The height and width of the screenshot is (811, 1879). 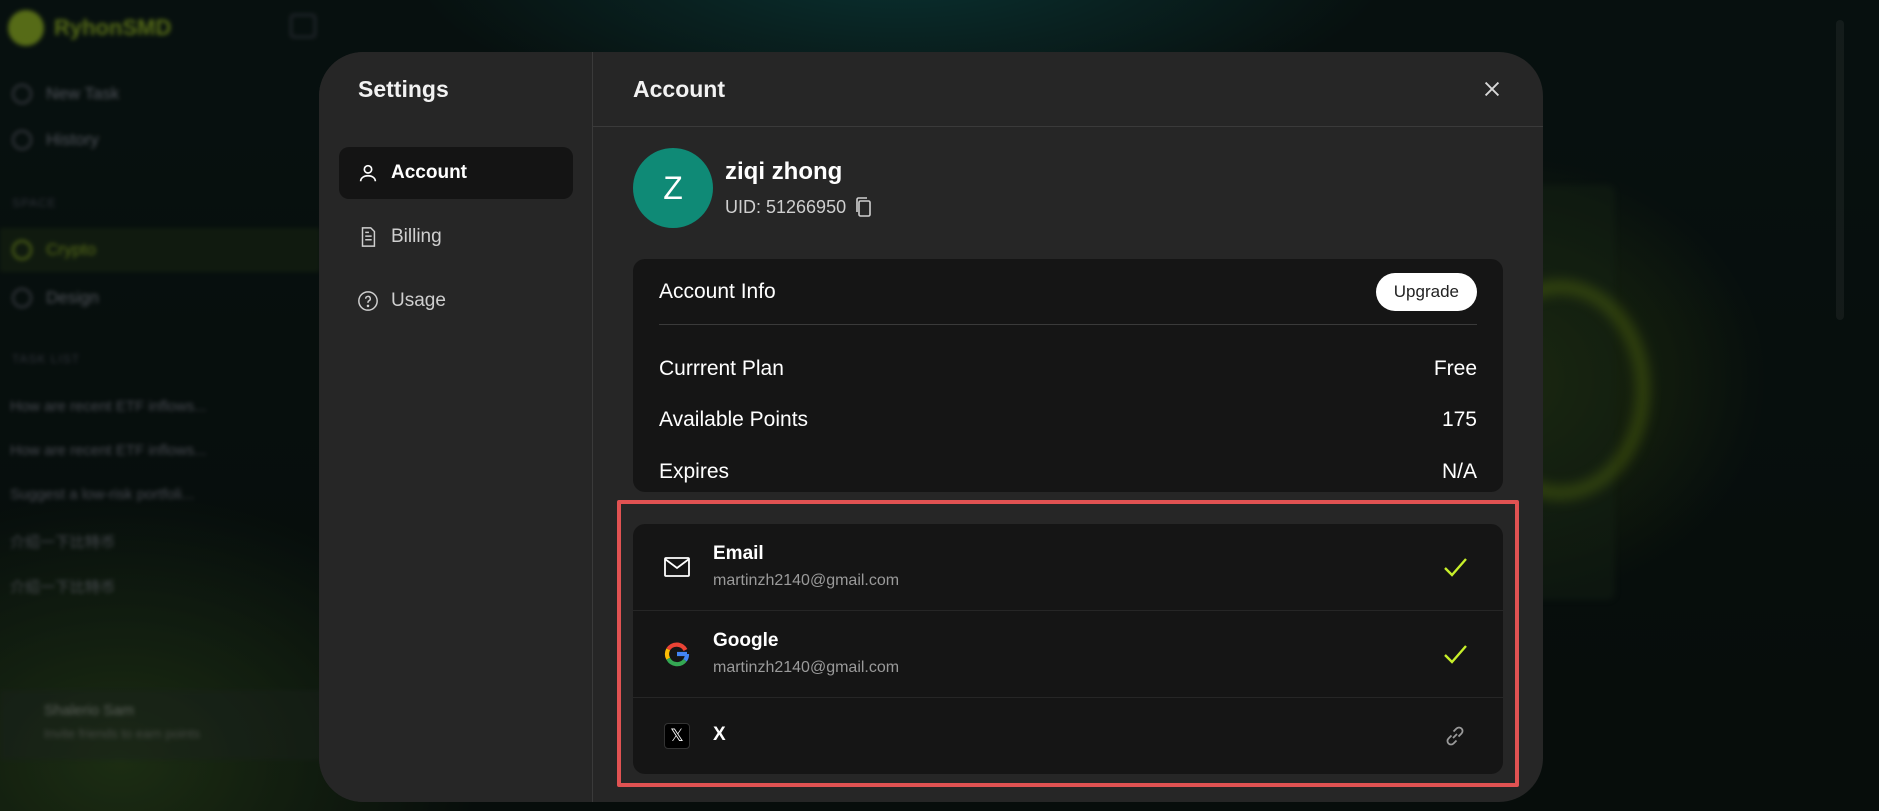 I want to click on settings-nav-usage: Usage, so click(x=456, y=301).